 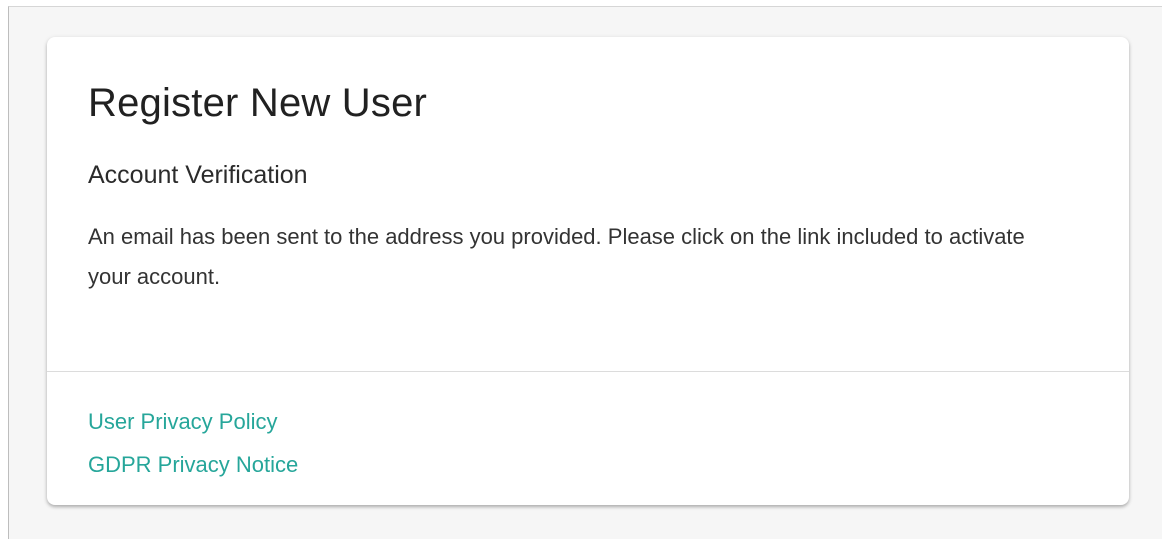 What do you see at coordinates (588, 371) in the screenshot?
I see `divider` at bounding box center [588, 371].